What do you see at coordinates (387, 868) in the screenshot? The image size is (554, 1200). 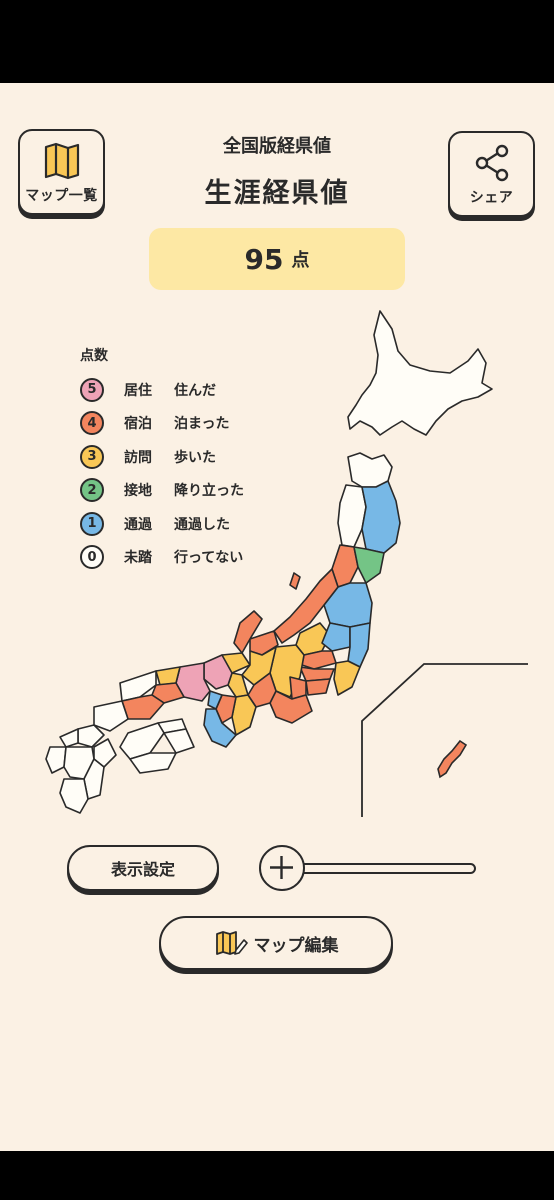 I see `zoom-slider-track` at bounding box center [387, 868].